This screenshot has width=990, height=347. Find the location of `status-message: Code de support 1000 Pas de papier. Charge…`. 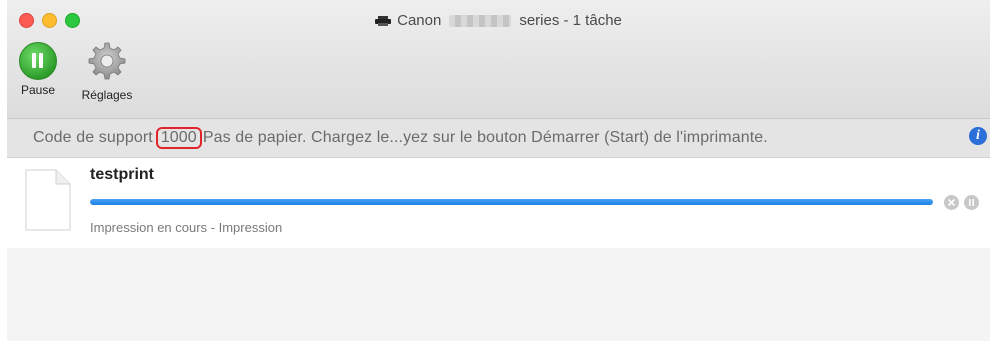

status-message: Code de support 1000 Pas de papier. Charge… is located at coordinates (400, 138).